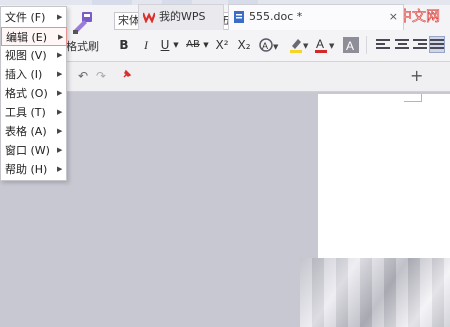 This screenshot has height=327, width=450. I want to click on wps-logo-icon, so click(149, 17).